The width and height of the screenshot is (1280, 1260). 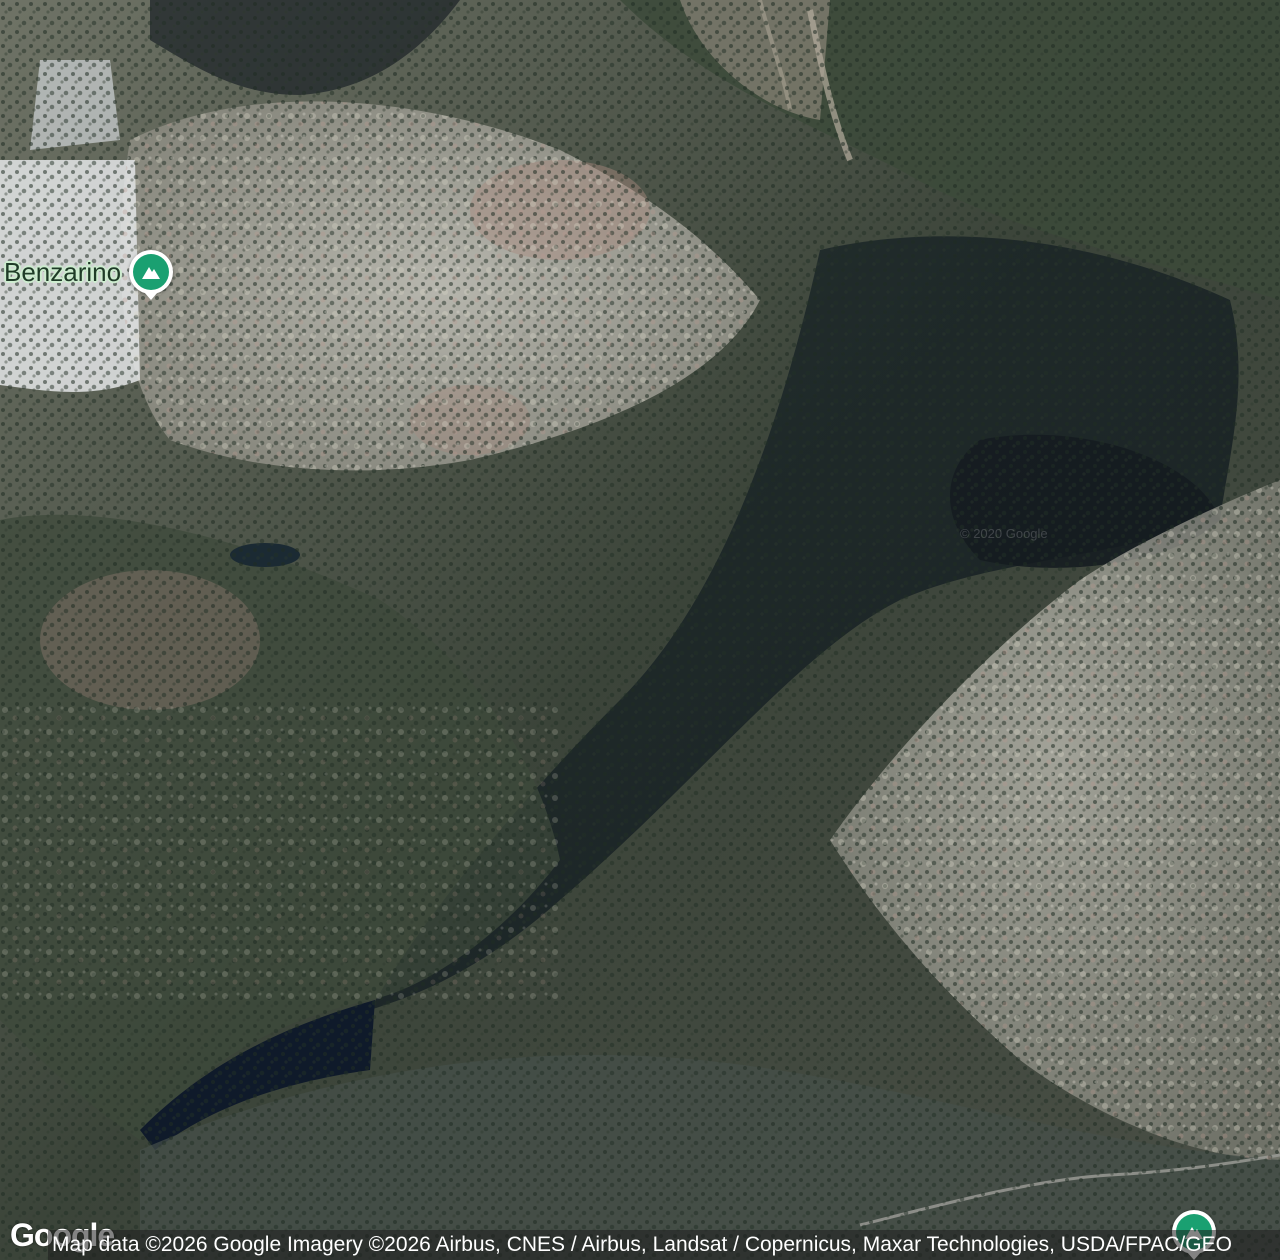 I want to click on imagery-watermark: © 2020 Google, so click(x=1004, y=533).